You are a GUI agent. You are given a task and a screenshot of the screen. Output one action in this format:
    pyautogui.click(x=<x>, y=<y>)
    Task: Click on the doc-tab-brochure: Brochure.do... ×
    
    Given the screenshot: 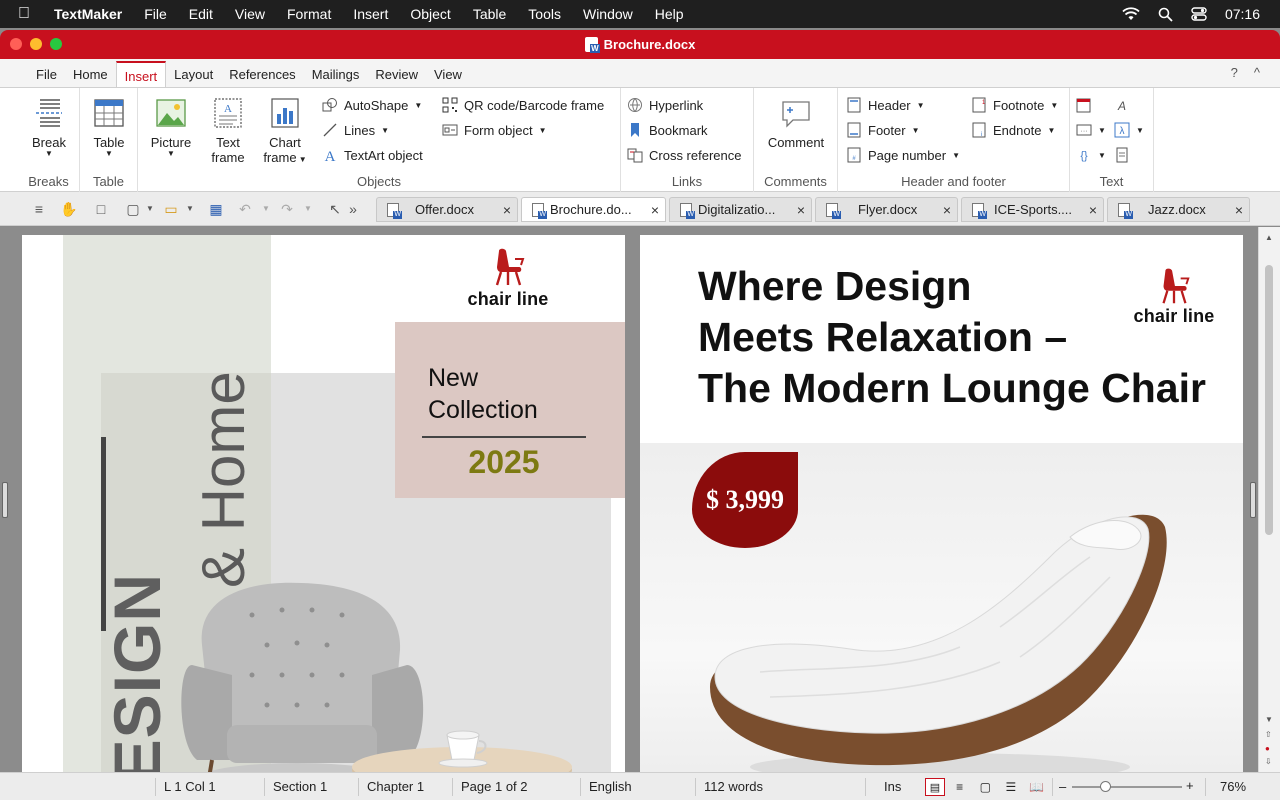 What is the action you would take?
    pyautogui.click(x=593, y=209)
    